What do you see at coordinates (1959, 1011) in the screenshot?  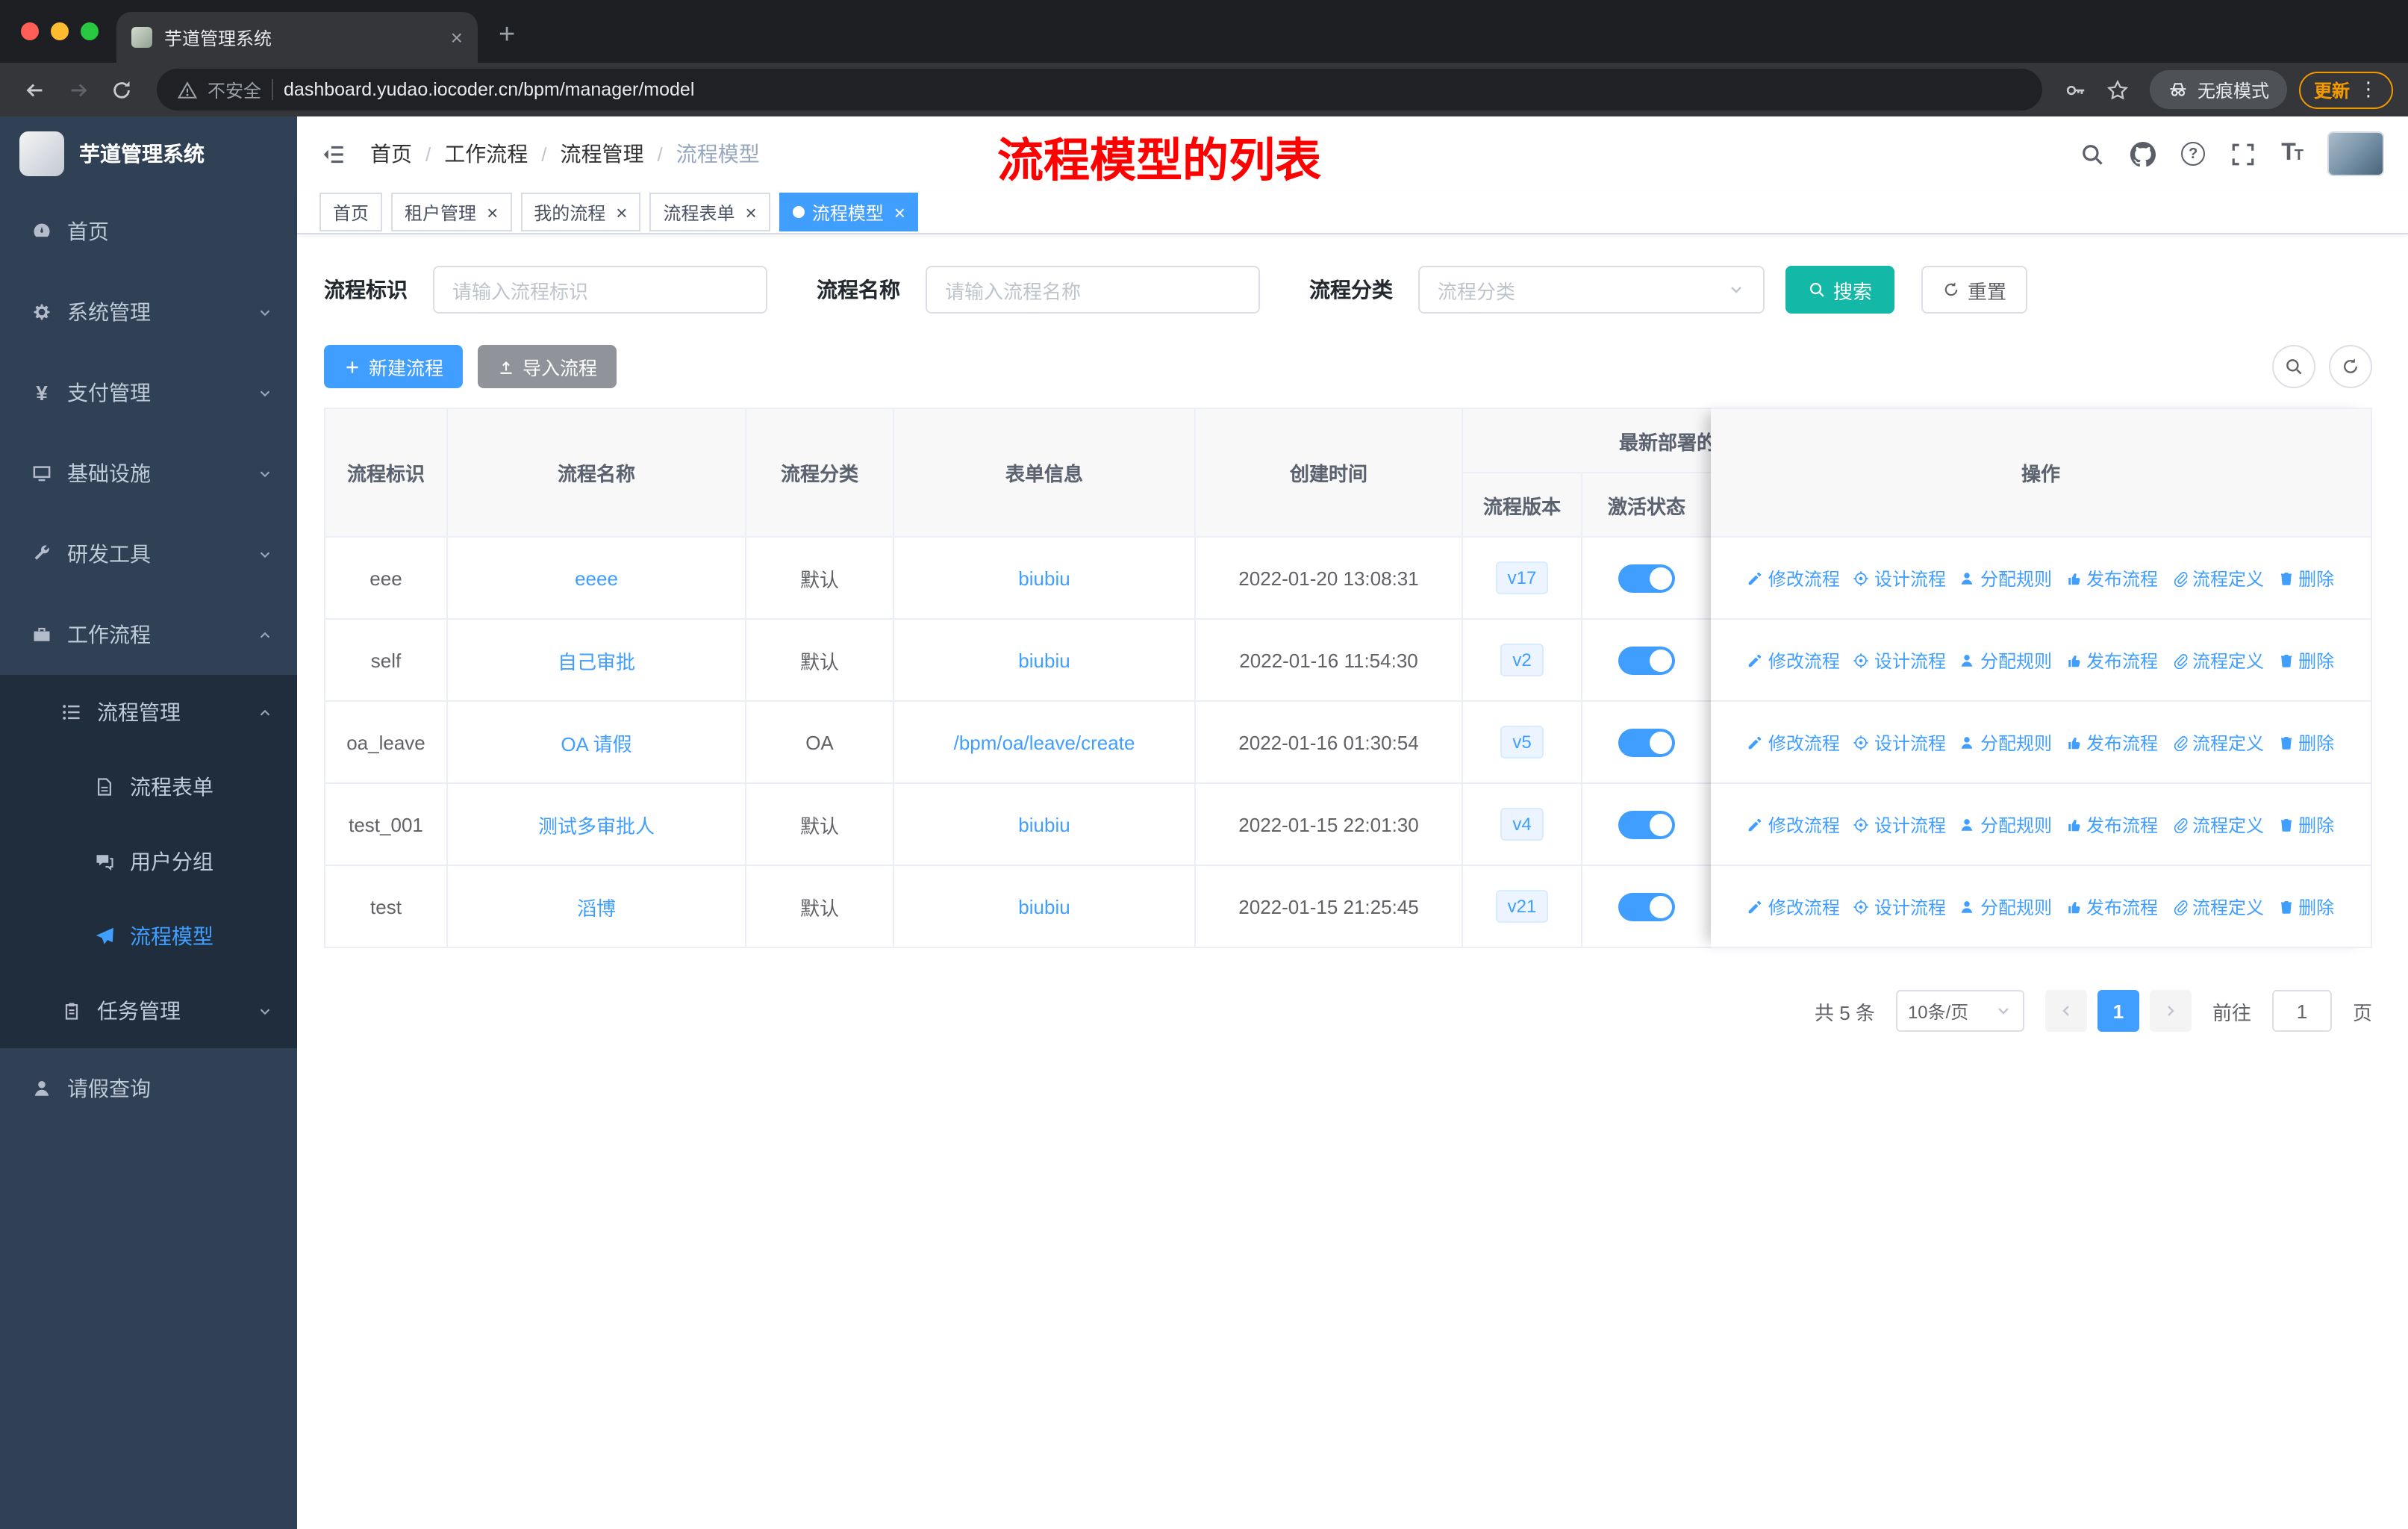 I see `page-size-select: 10条/页` at bounding box center [1959, 1011].